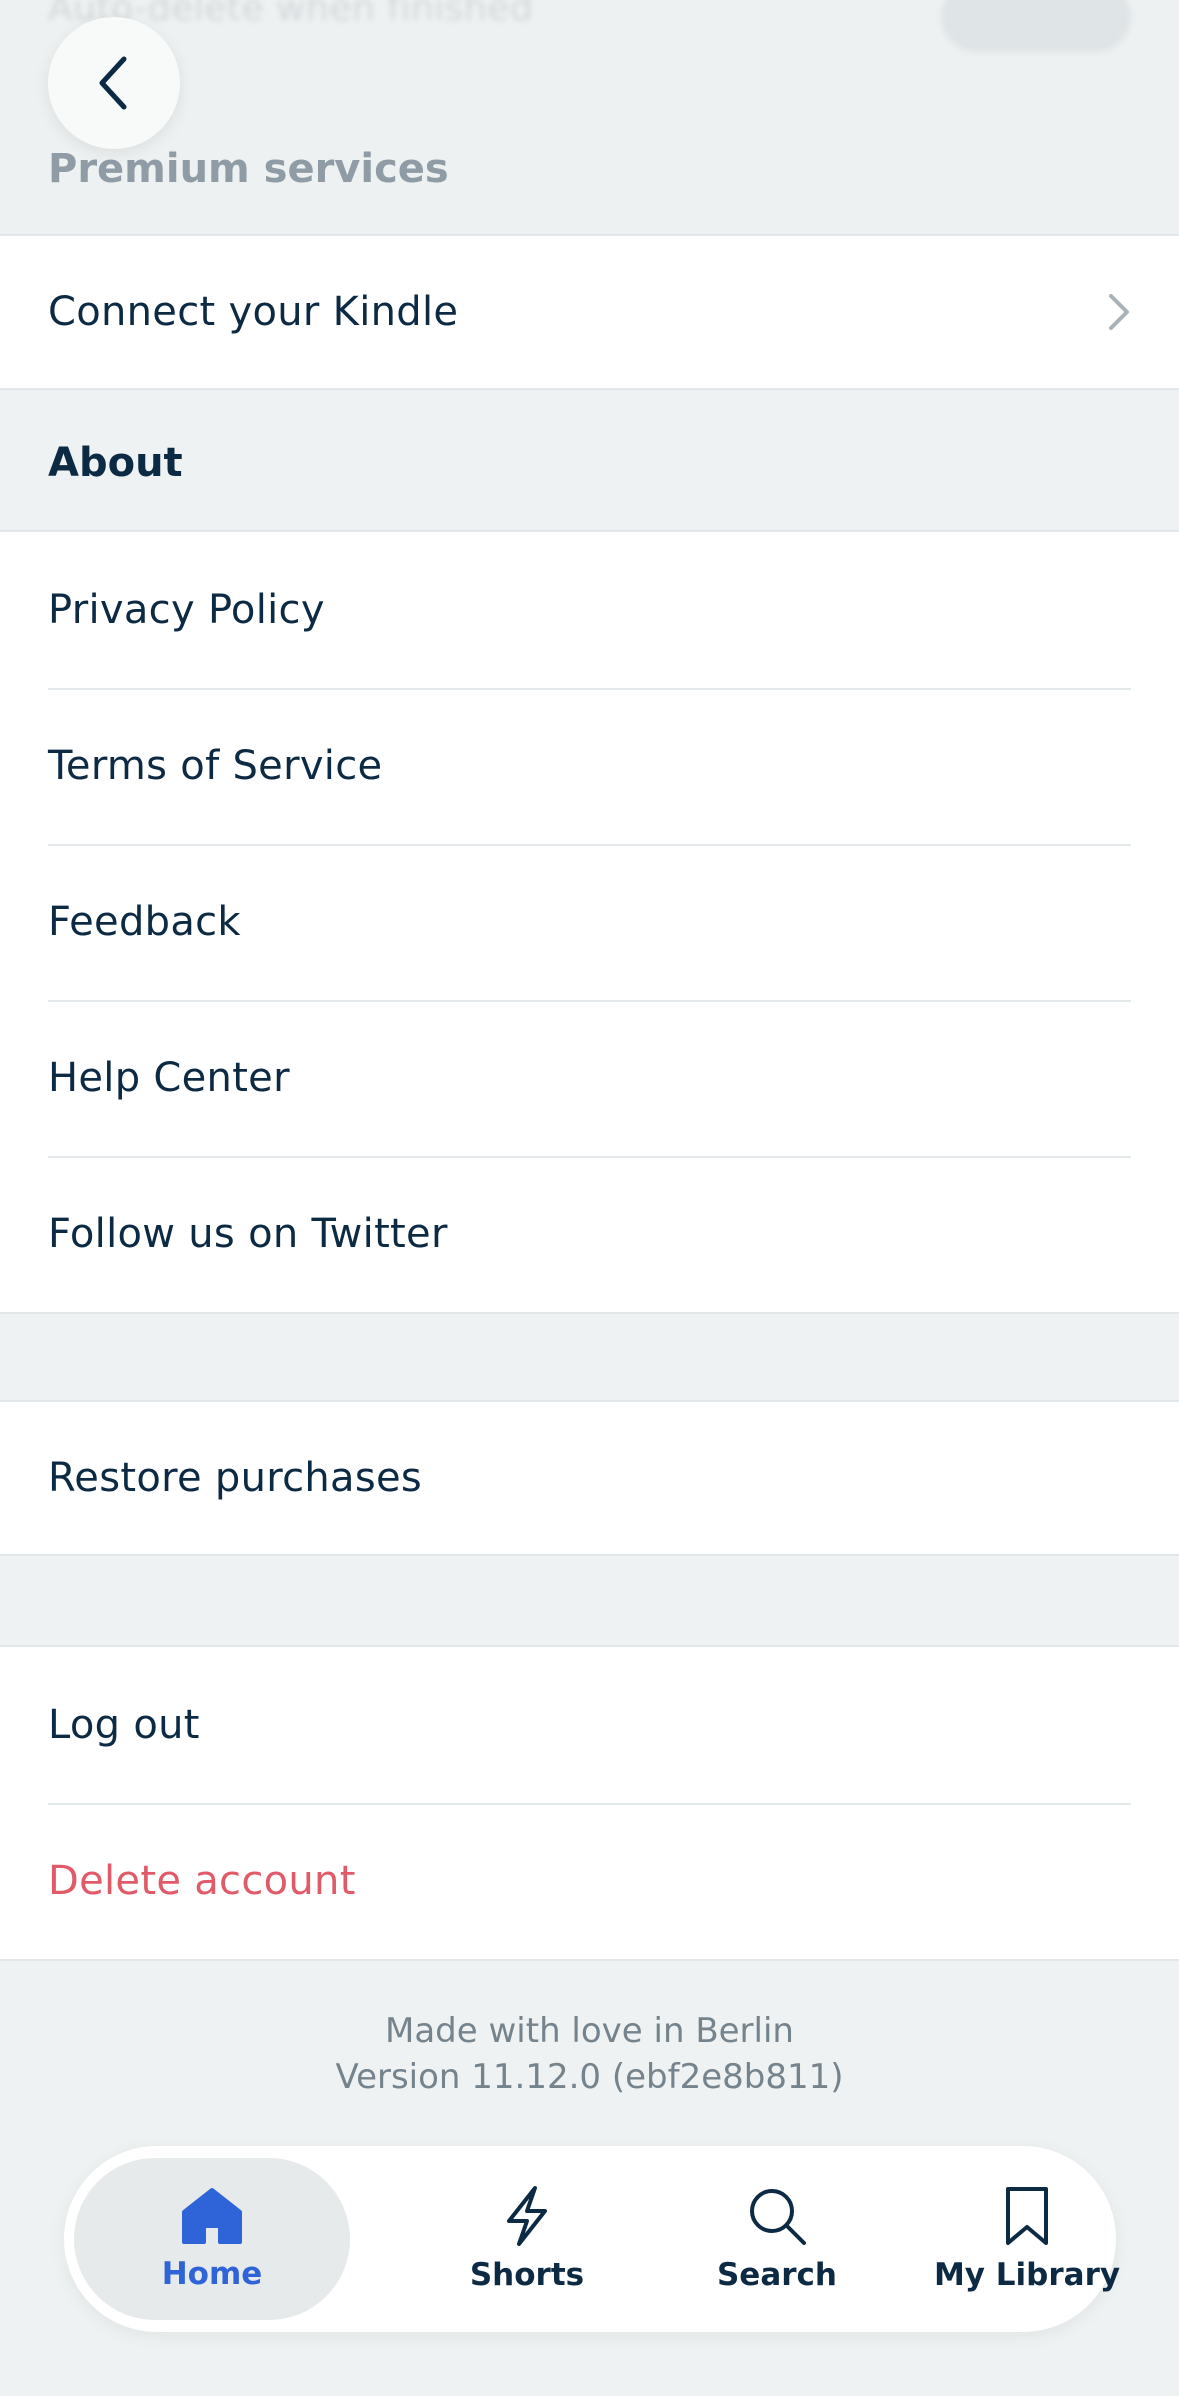 This screenshot has width=1179, height=2396. What do you see at coordinates (589, 610) in the screenshot?
I see `privacy-policy-row: Privacy Policy` at bounding box center [589, 610].